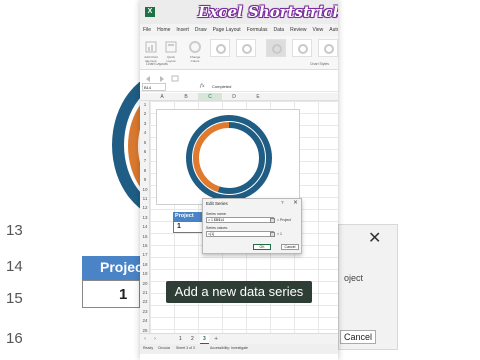 The width and height of the screenshot is (480, 360). What do you see at coordinates (188, 216) in the screenshot?
I see `table-header-cell: Project` at bounding box center [188, 216].